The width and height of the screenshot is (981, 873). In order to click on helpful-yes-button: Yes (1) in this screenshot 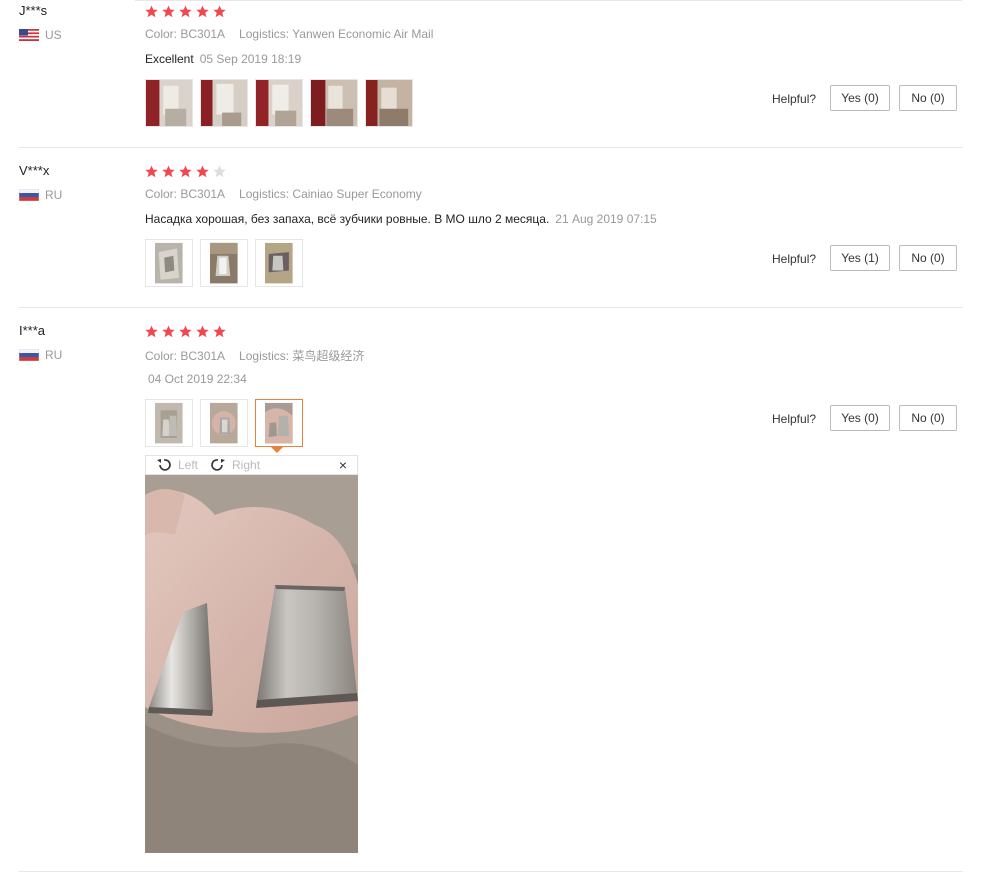, I will do `click(860, 258)`.